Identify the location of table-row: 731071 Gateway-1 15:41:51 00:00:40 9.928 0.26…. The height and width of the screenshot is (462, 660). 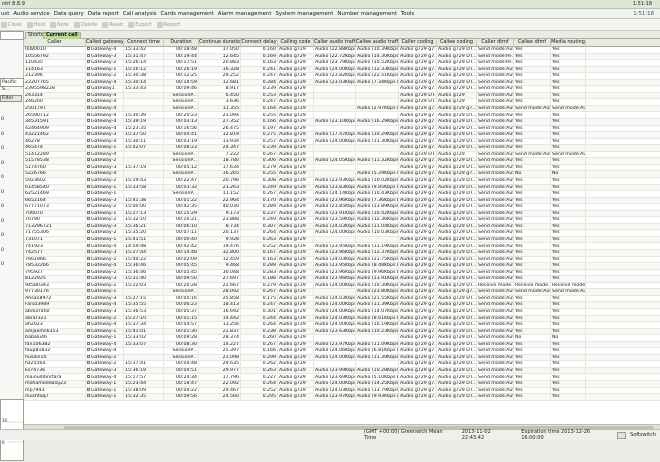
(342, 240).